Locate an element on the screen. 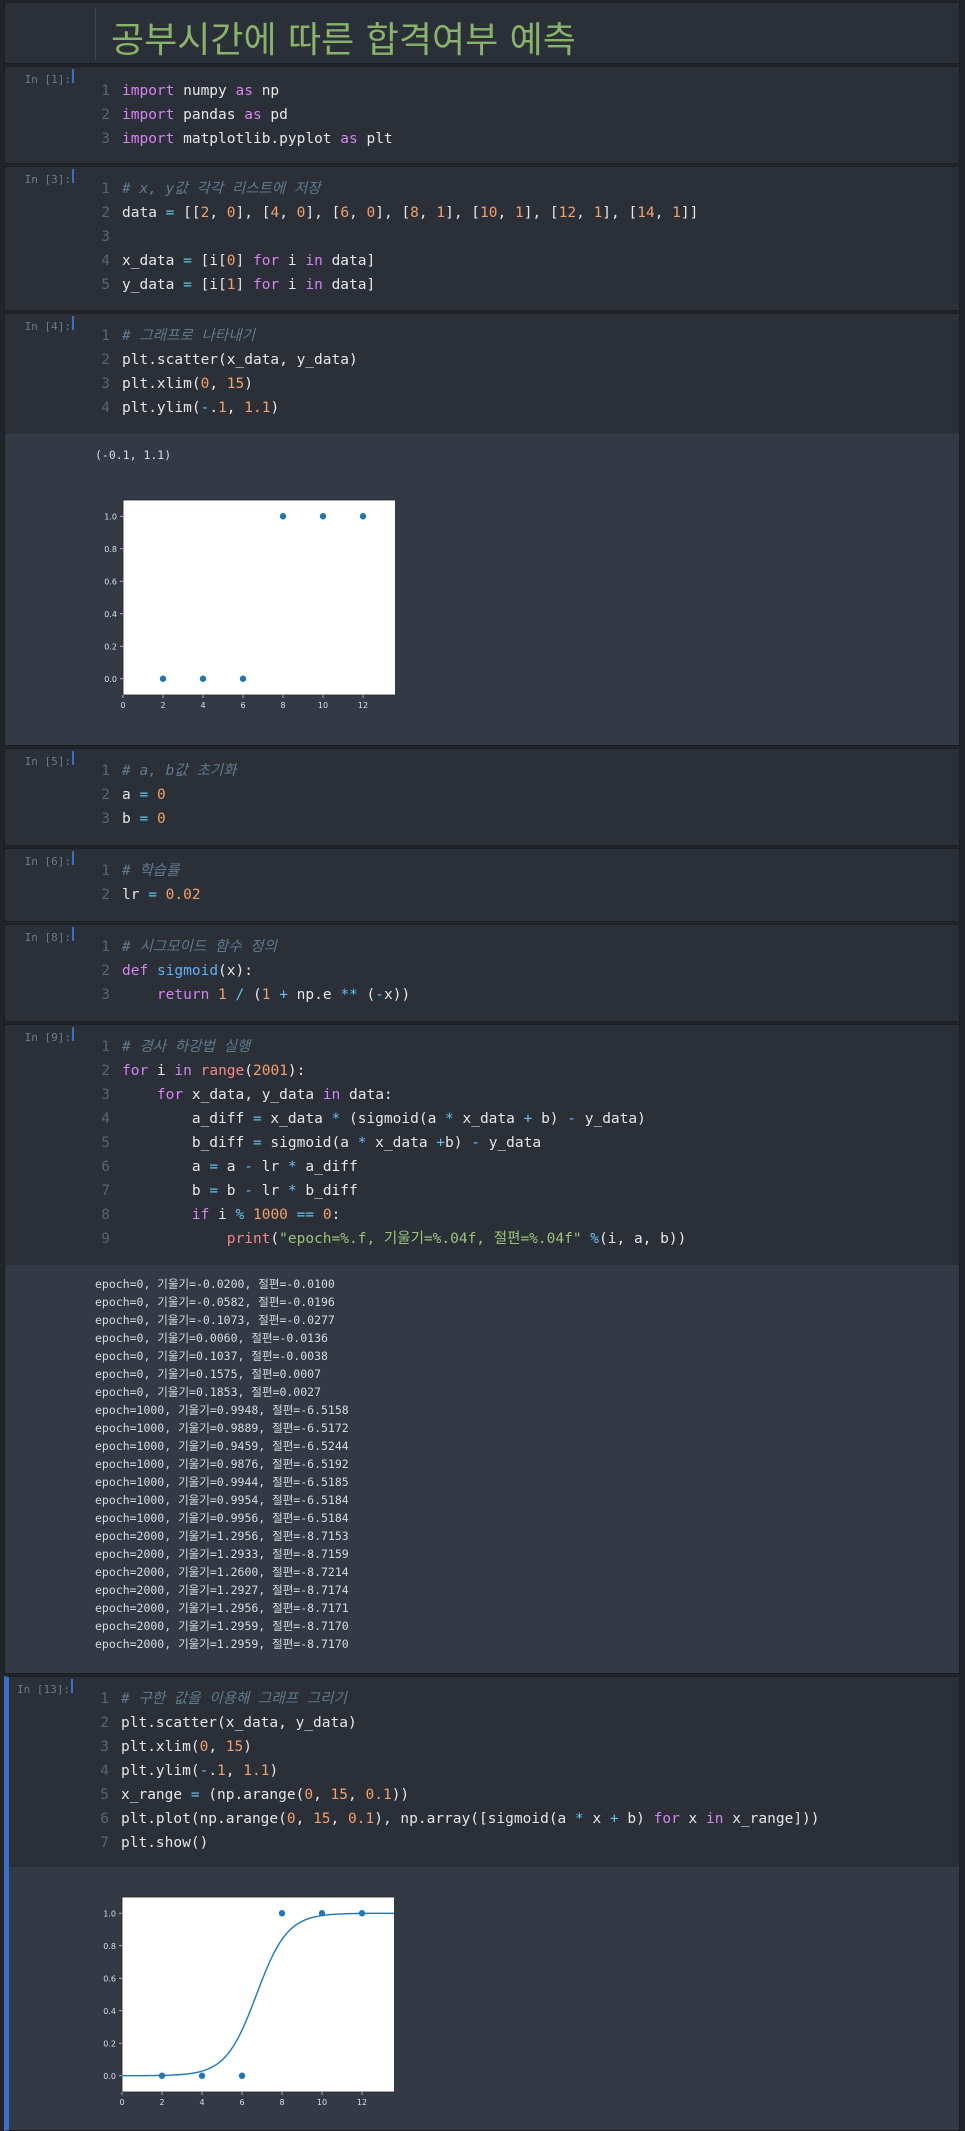 This screenshot has height=2131, width=965. cell-prompt: In [4]: is located at coordinates (47, 326).